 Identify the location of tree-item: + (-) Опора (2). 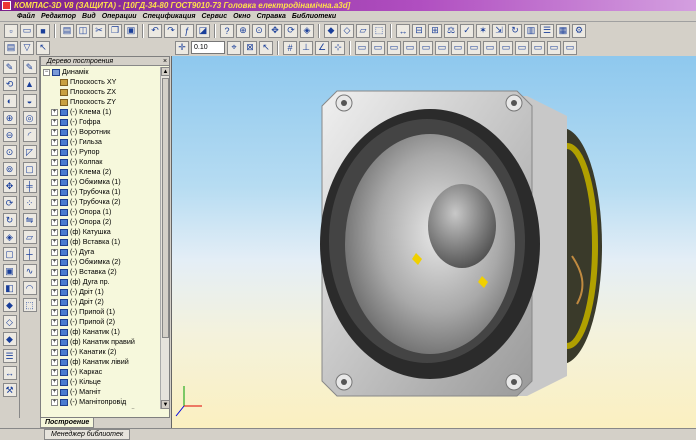
(101, 222).